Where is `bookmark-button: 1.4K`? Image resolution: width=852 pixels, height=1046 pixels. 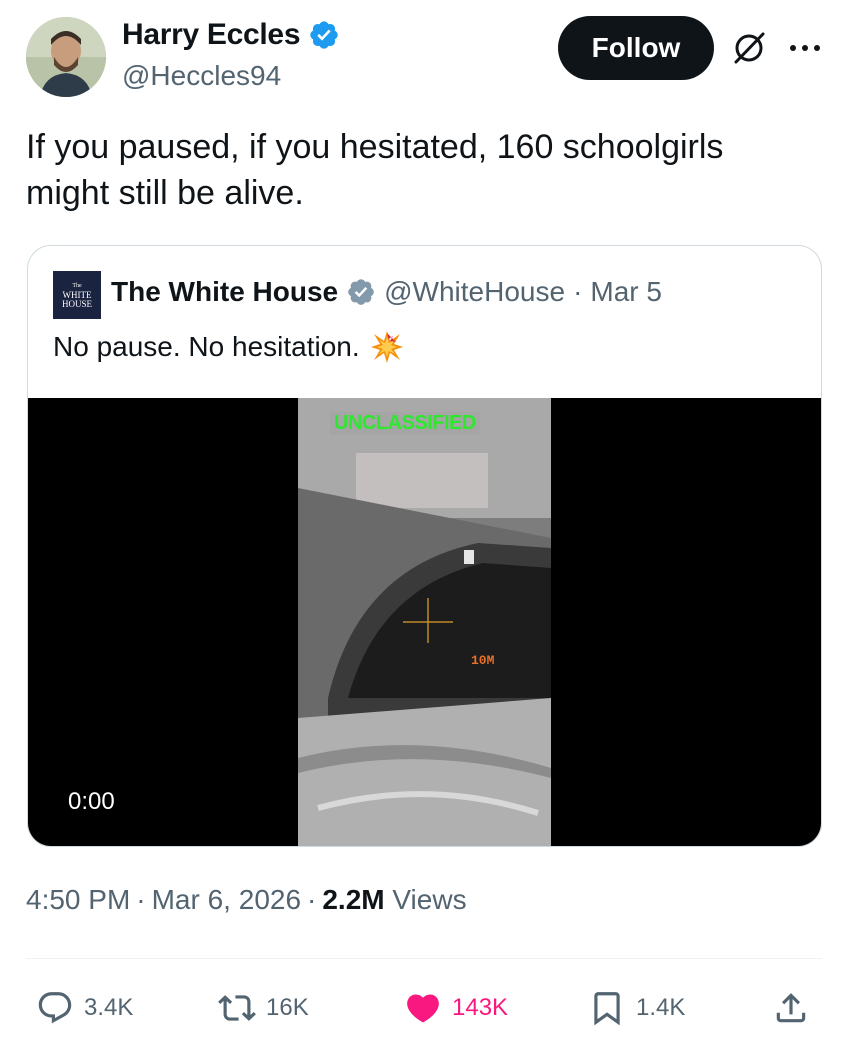
bookmark-button: 1.4K is located at coordinates (636, 1008).